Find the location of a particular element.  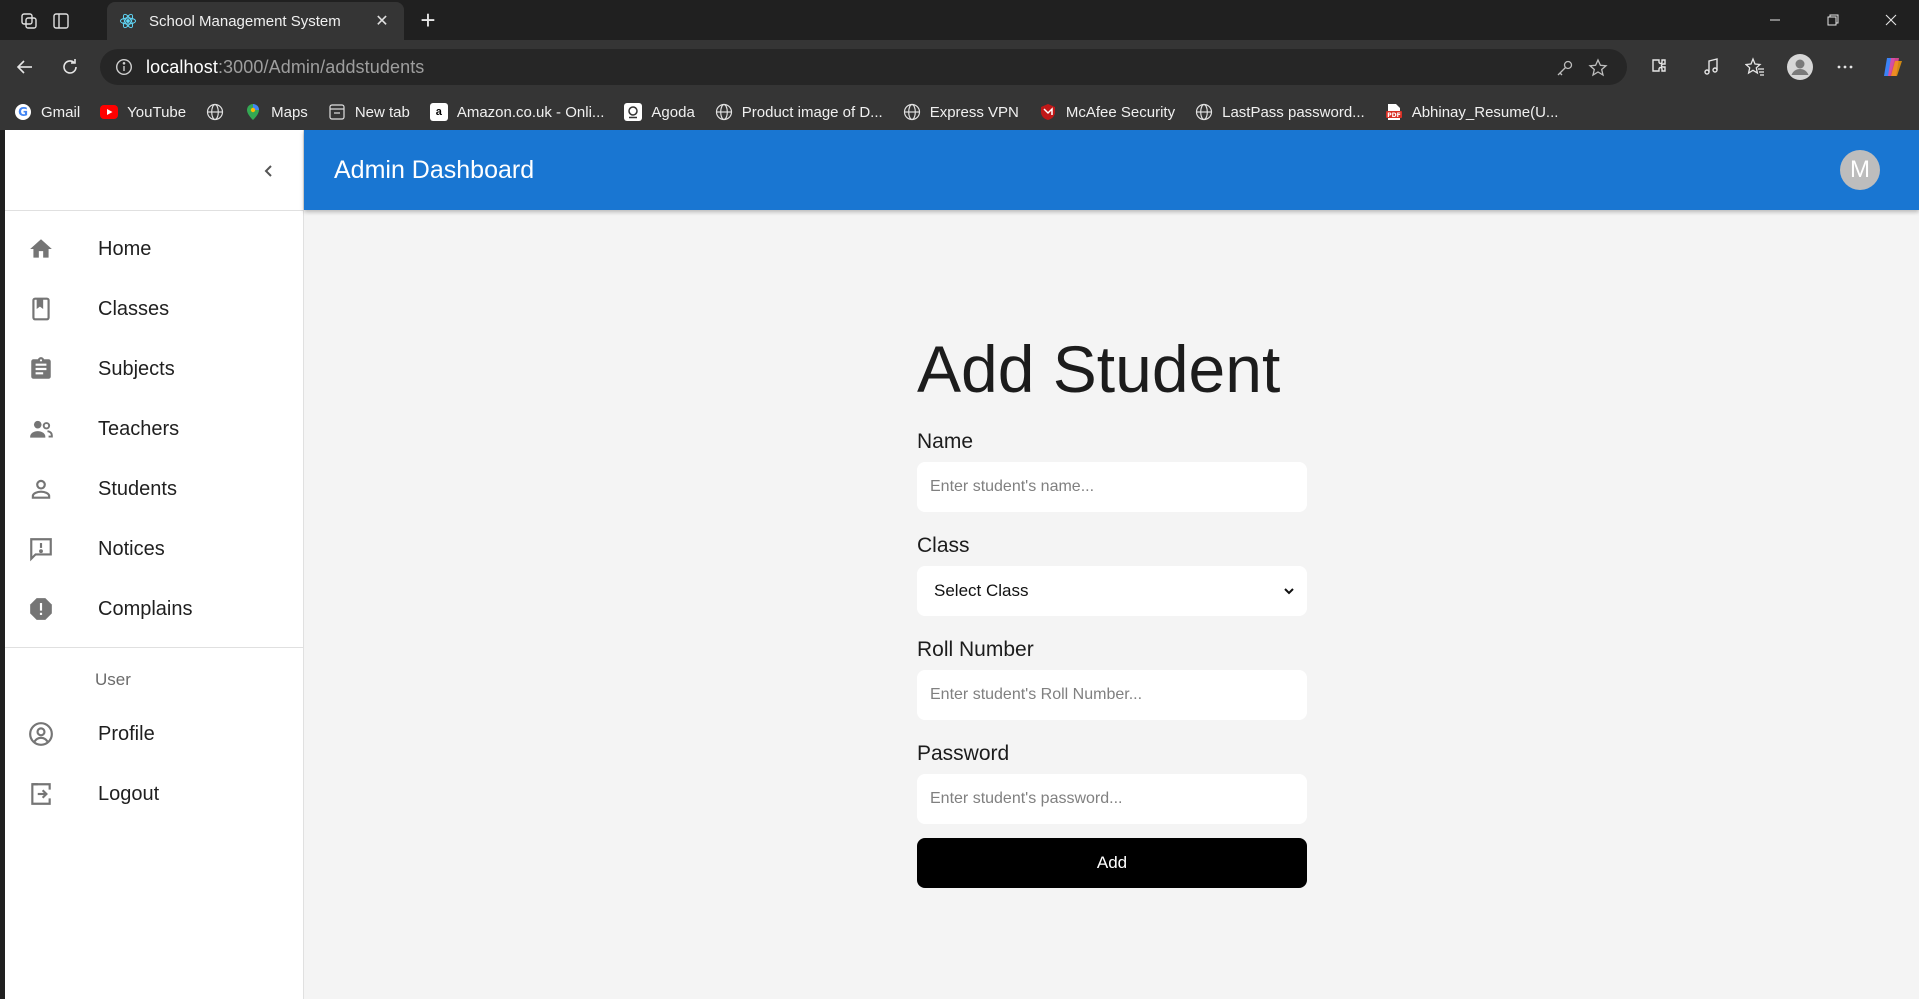

vertical-tabs-icon is located at coordinates (61, 21).